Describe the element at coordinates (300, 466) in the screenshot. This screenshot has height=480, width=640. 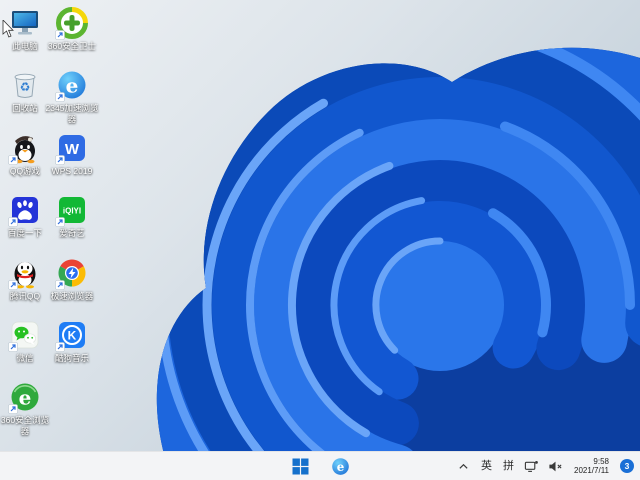
I see `start-button` at that location.